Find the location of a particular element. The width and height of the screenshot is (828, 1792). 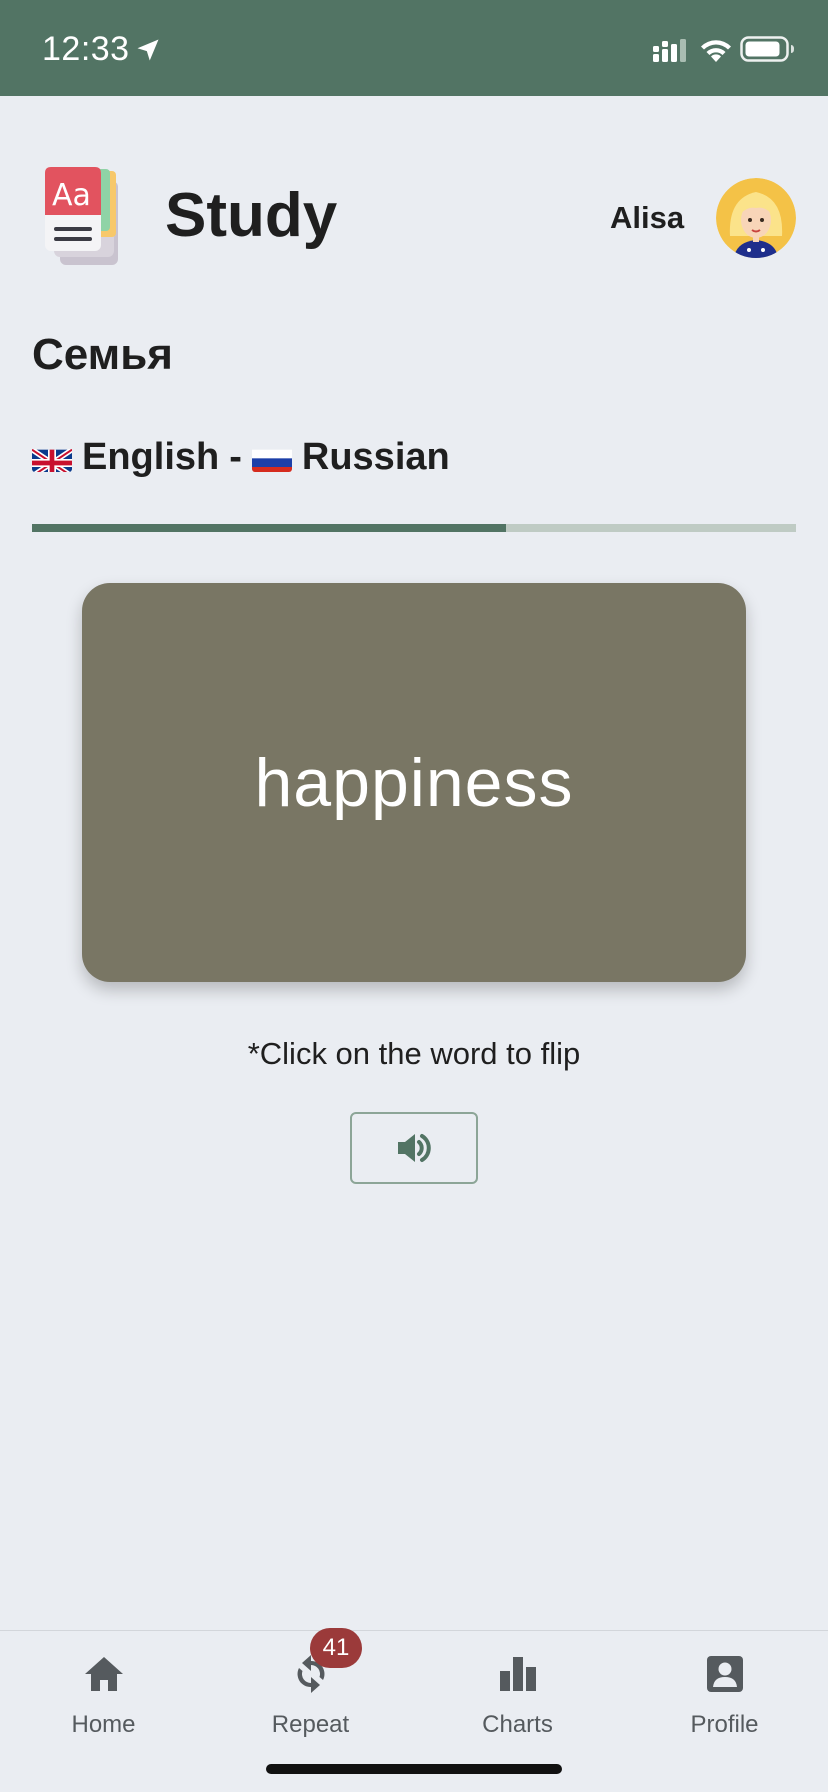

speaker-volume-icon is located at coordinates (414, 1148).